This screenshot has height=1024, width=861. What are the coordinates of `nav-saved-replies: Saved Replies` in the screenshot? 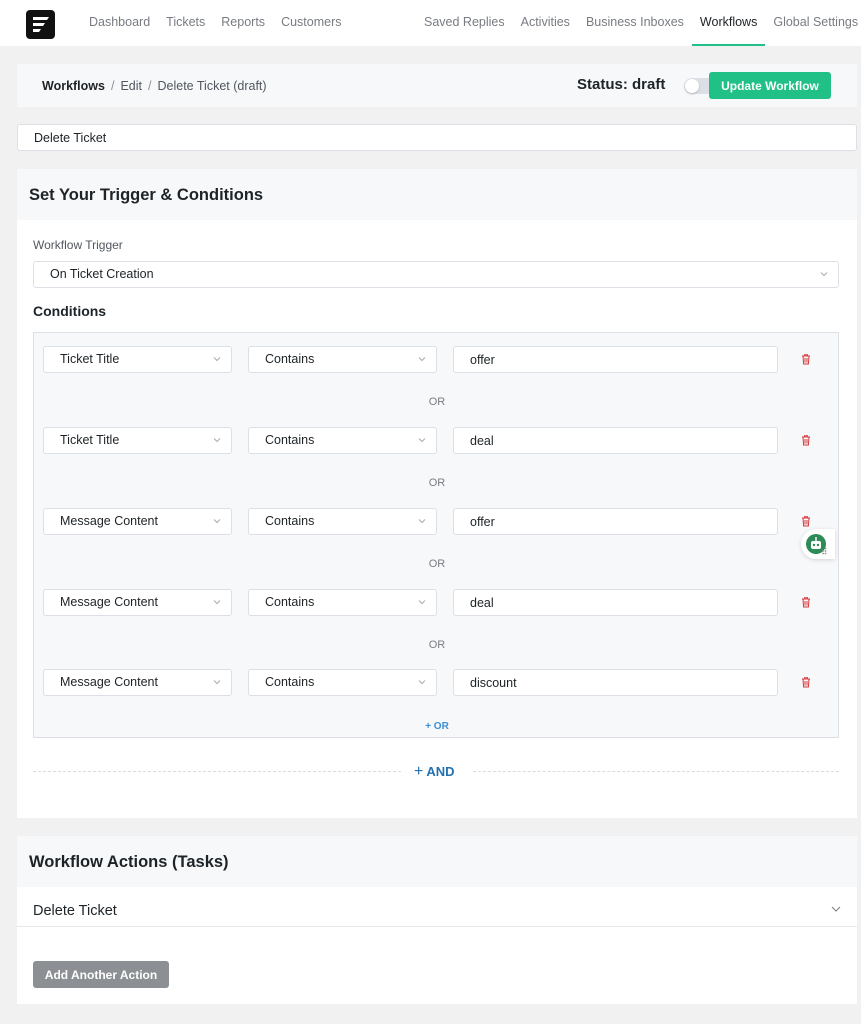 It's located at (464, 23).